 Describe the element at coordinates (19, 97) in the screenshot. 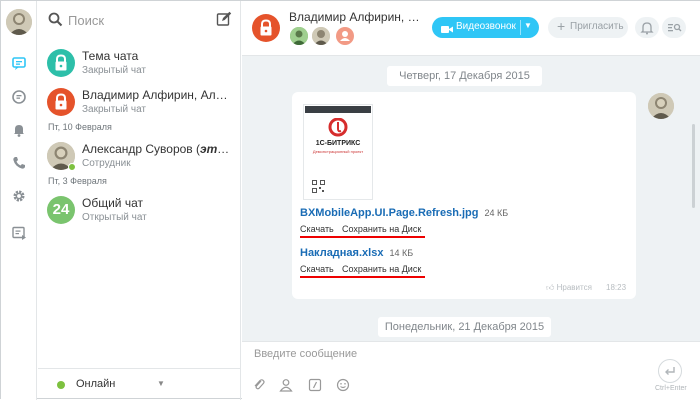

I see `open-lines-icon` at that location.